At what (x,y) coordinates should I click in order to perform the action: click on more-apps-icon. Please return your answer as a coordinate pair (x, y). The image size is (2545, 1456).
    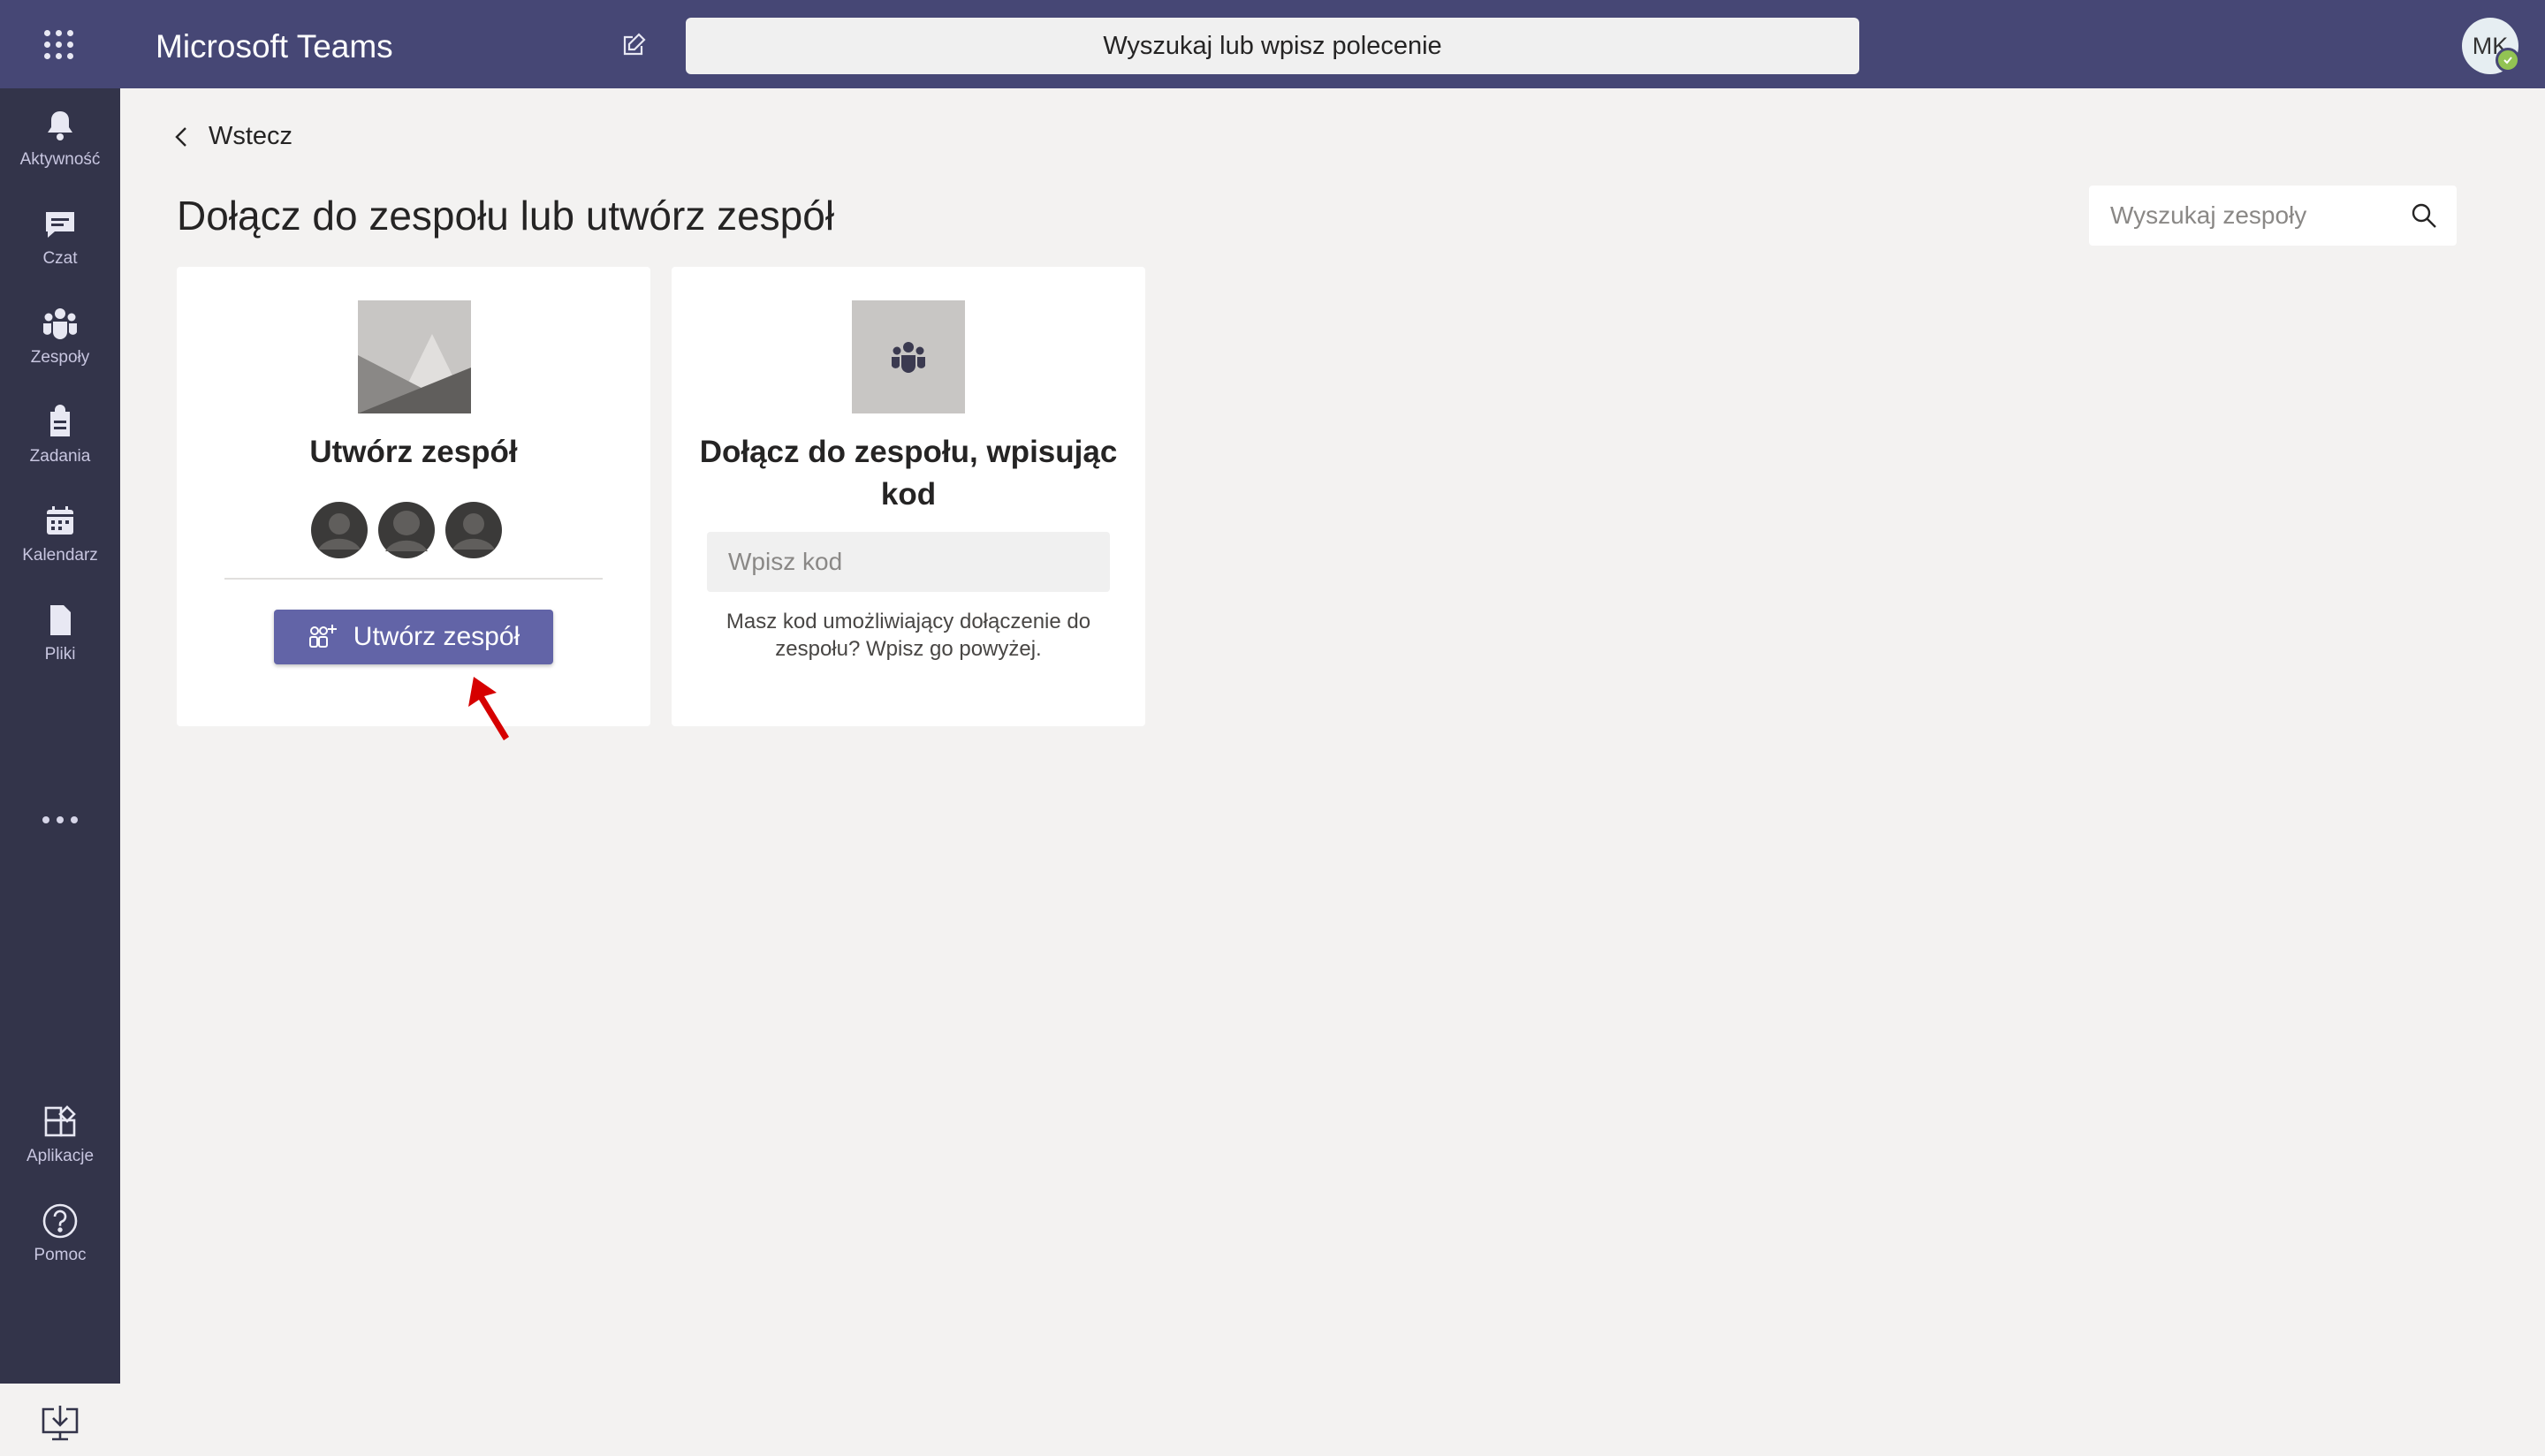
    Looking at the image, I should click on (60, 820).